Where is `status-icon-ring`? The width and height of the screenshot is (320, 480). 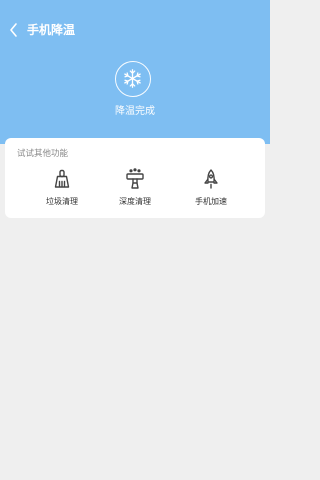
status-icon-ring is located at coordinates (133, 79).